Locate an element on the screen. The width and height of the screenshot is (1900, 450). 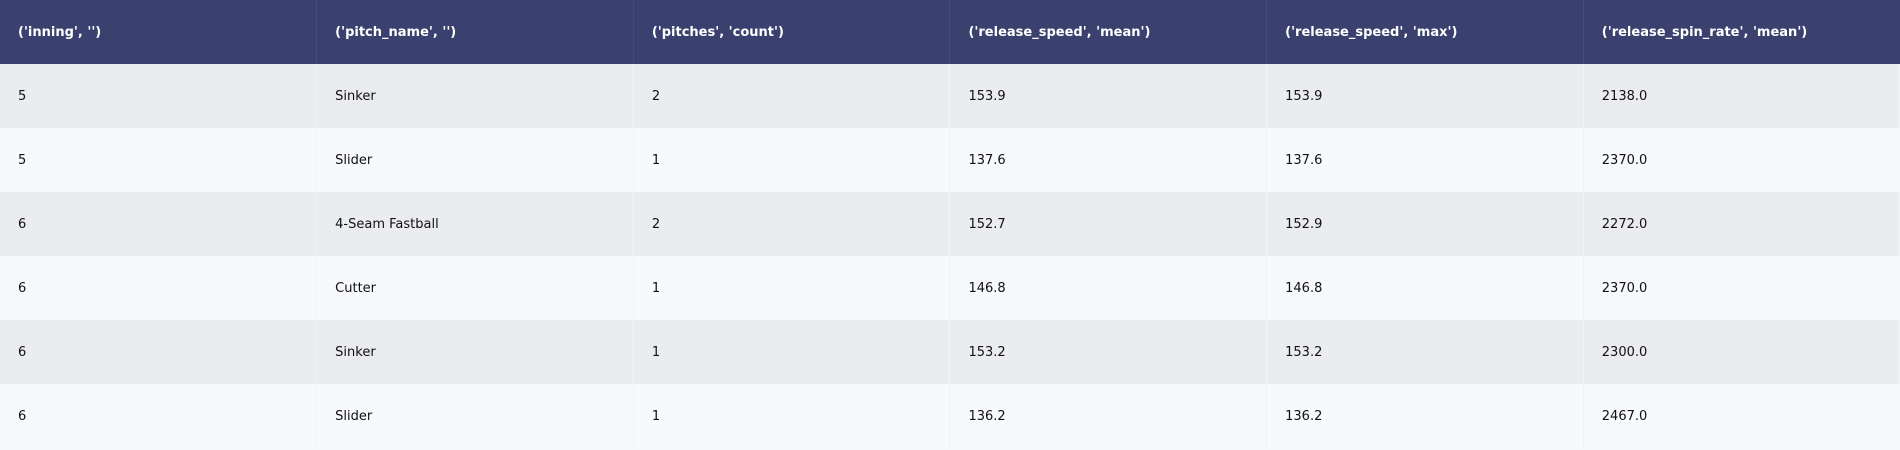
column-header-release-spin-rate-mean: ('release_spin_rate', 'mean') is located at coordinates (1741, 32).